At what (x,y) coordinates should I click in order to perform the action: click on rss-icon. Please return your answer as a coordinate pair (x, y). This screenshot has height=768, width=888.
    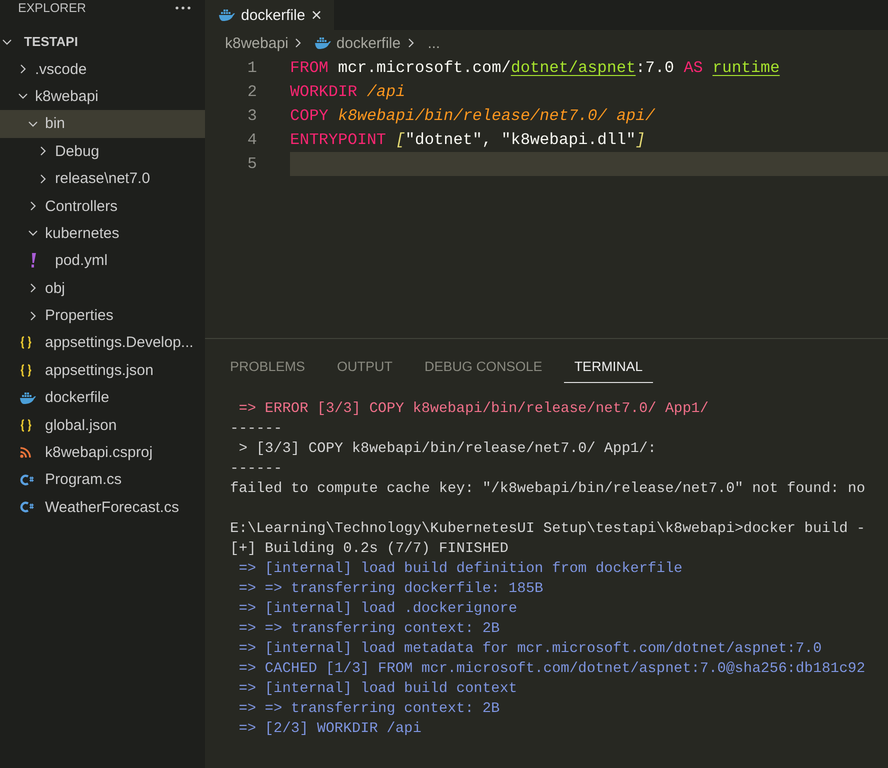
    Looking at the image, I should click on (25, 452).